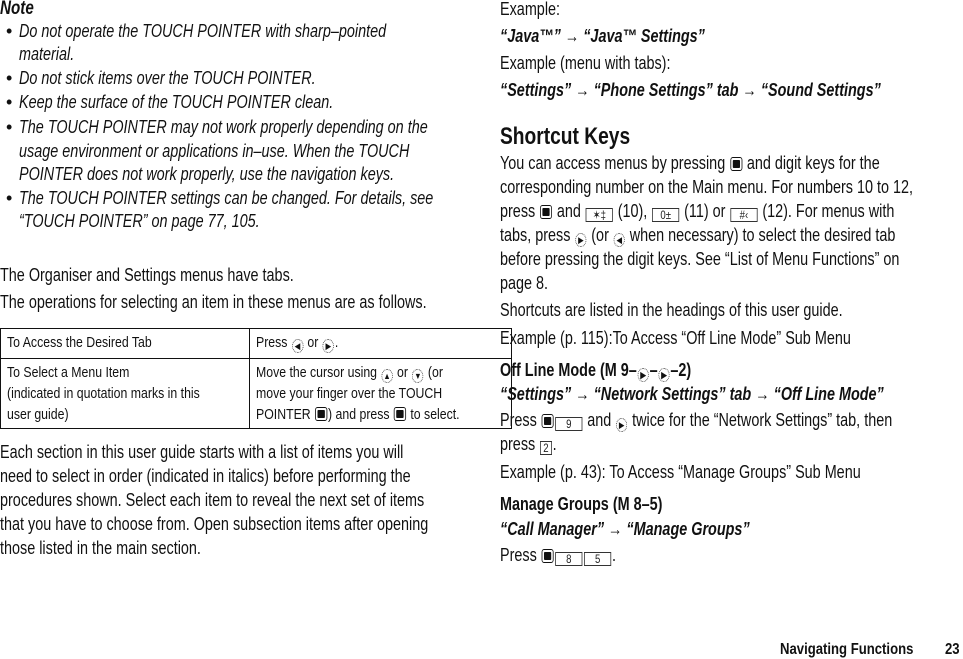 This screenshot has width=963, height=659. Describe the element at coordinates (632, 211) in the screenshot. I see `text: (10),` at that location.